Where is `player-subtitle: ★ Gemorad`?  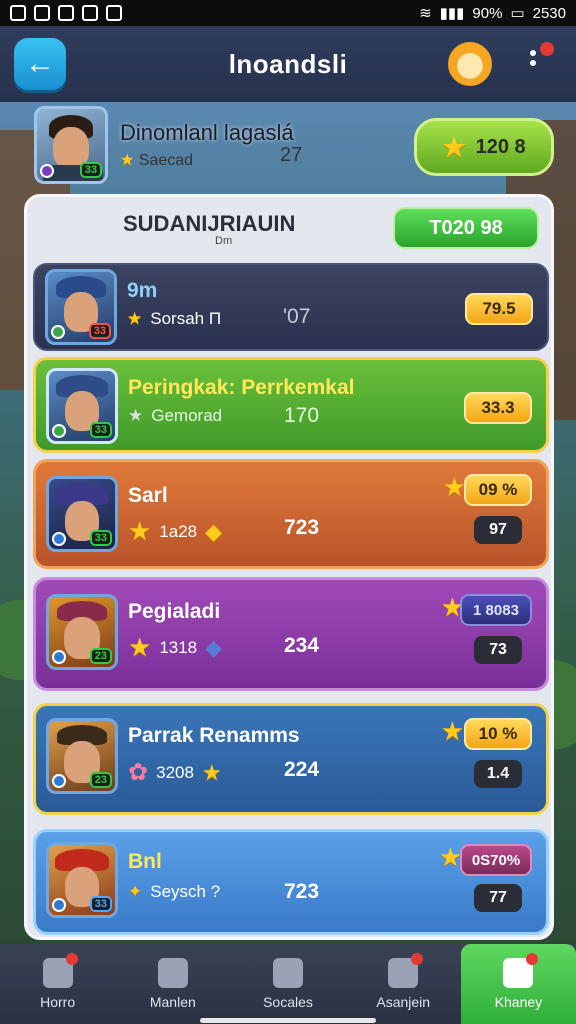
player-subtitle: ★ Gemorad is located at coordinates (175, 415).